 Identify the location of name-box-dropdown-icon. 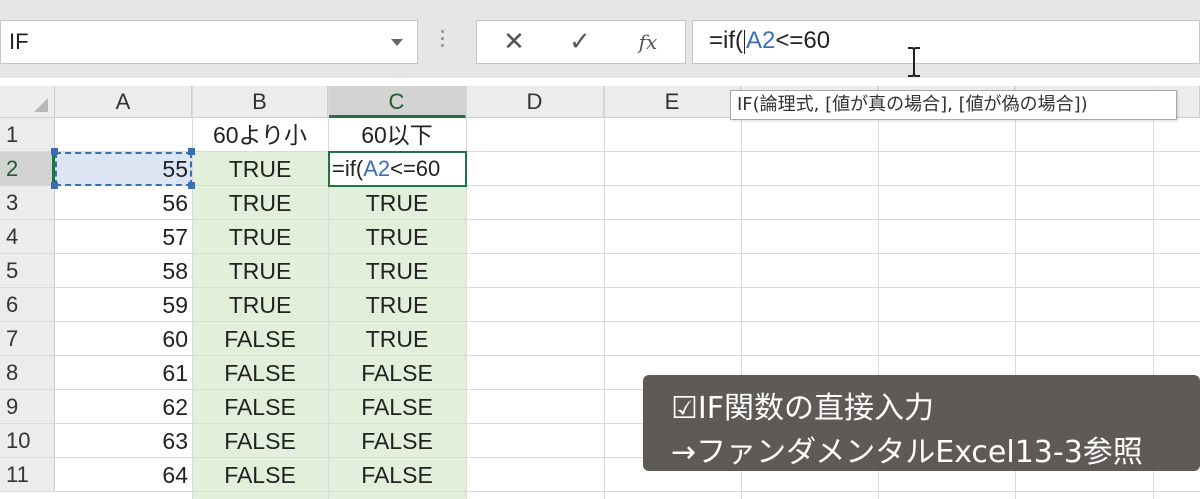
(397, 42).